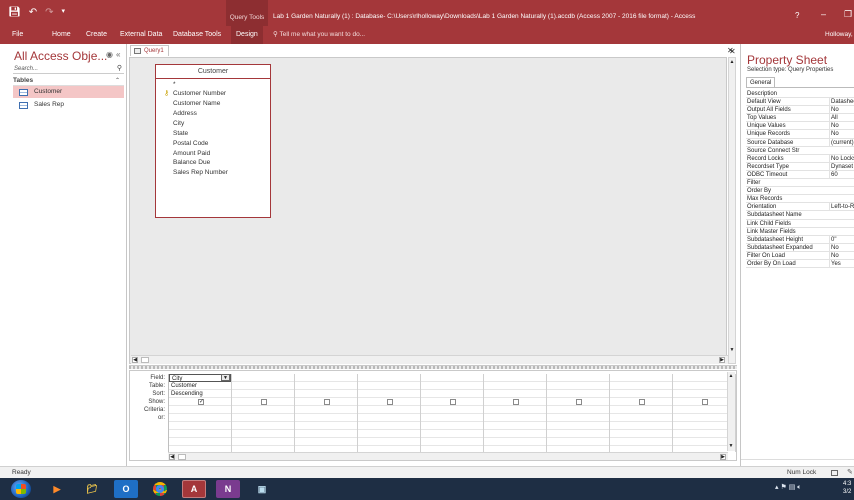 The width and height of the screenshot is (854, 500). I want to click on chevron-up-icon: ⌃, so click(117, 80).